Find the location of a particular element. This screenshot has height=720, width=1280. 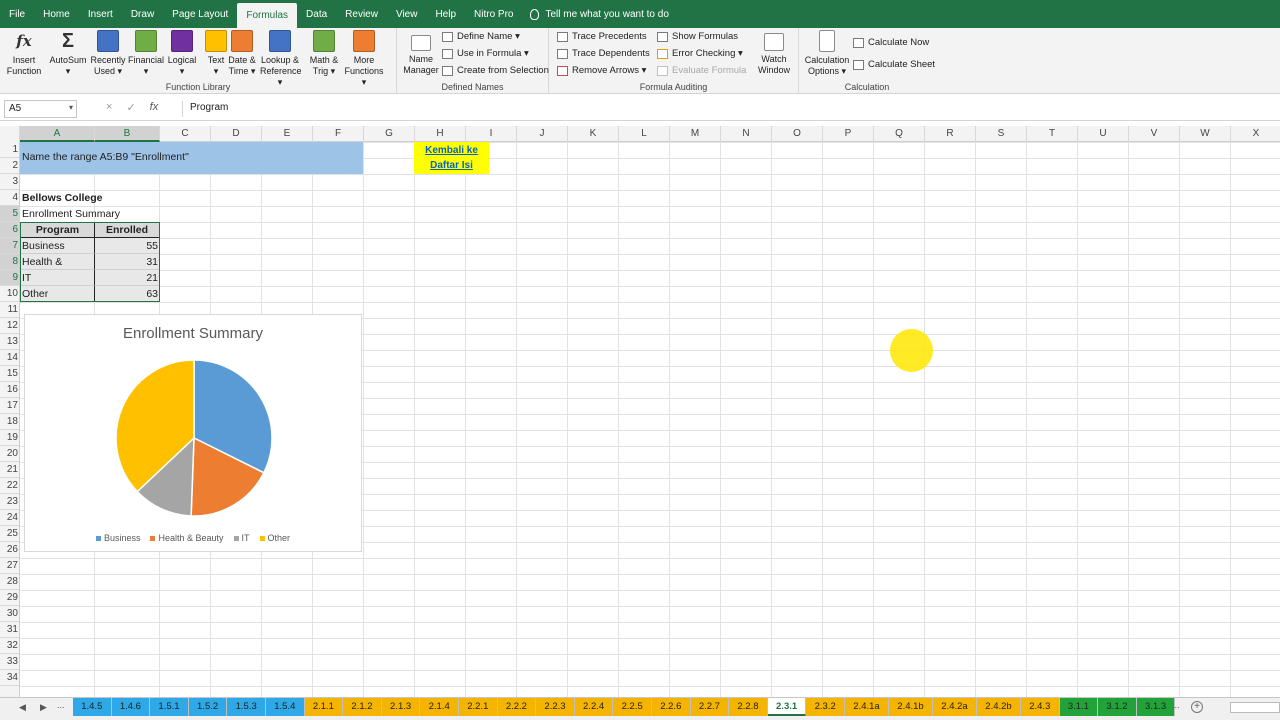

sheet-tab-2.2.8: 2.2.8 is located at coordinates (748, 707).